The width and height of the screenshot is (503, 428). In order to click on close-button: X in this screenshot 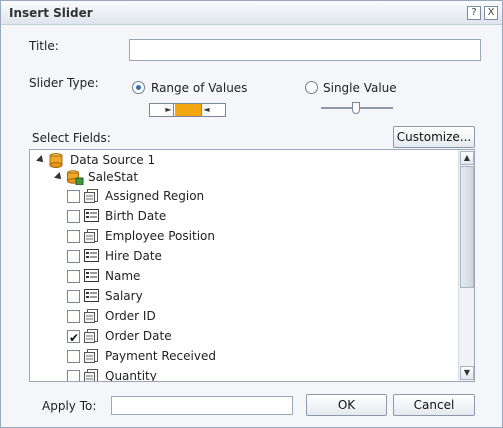, I will do `click(491, 13)`.